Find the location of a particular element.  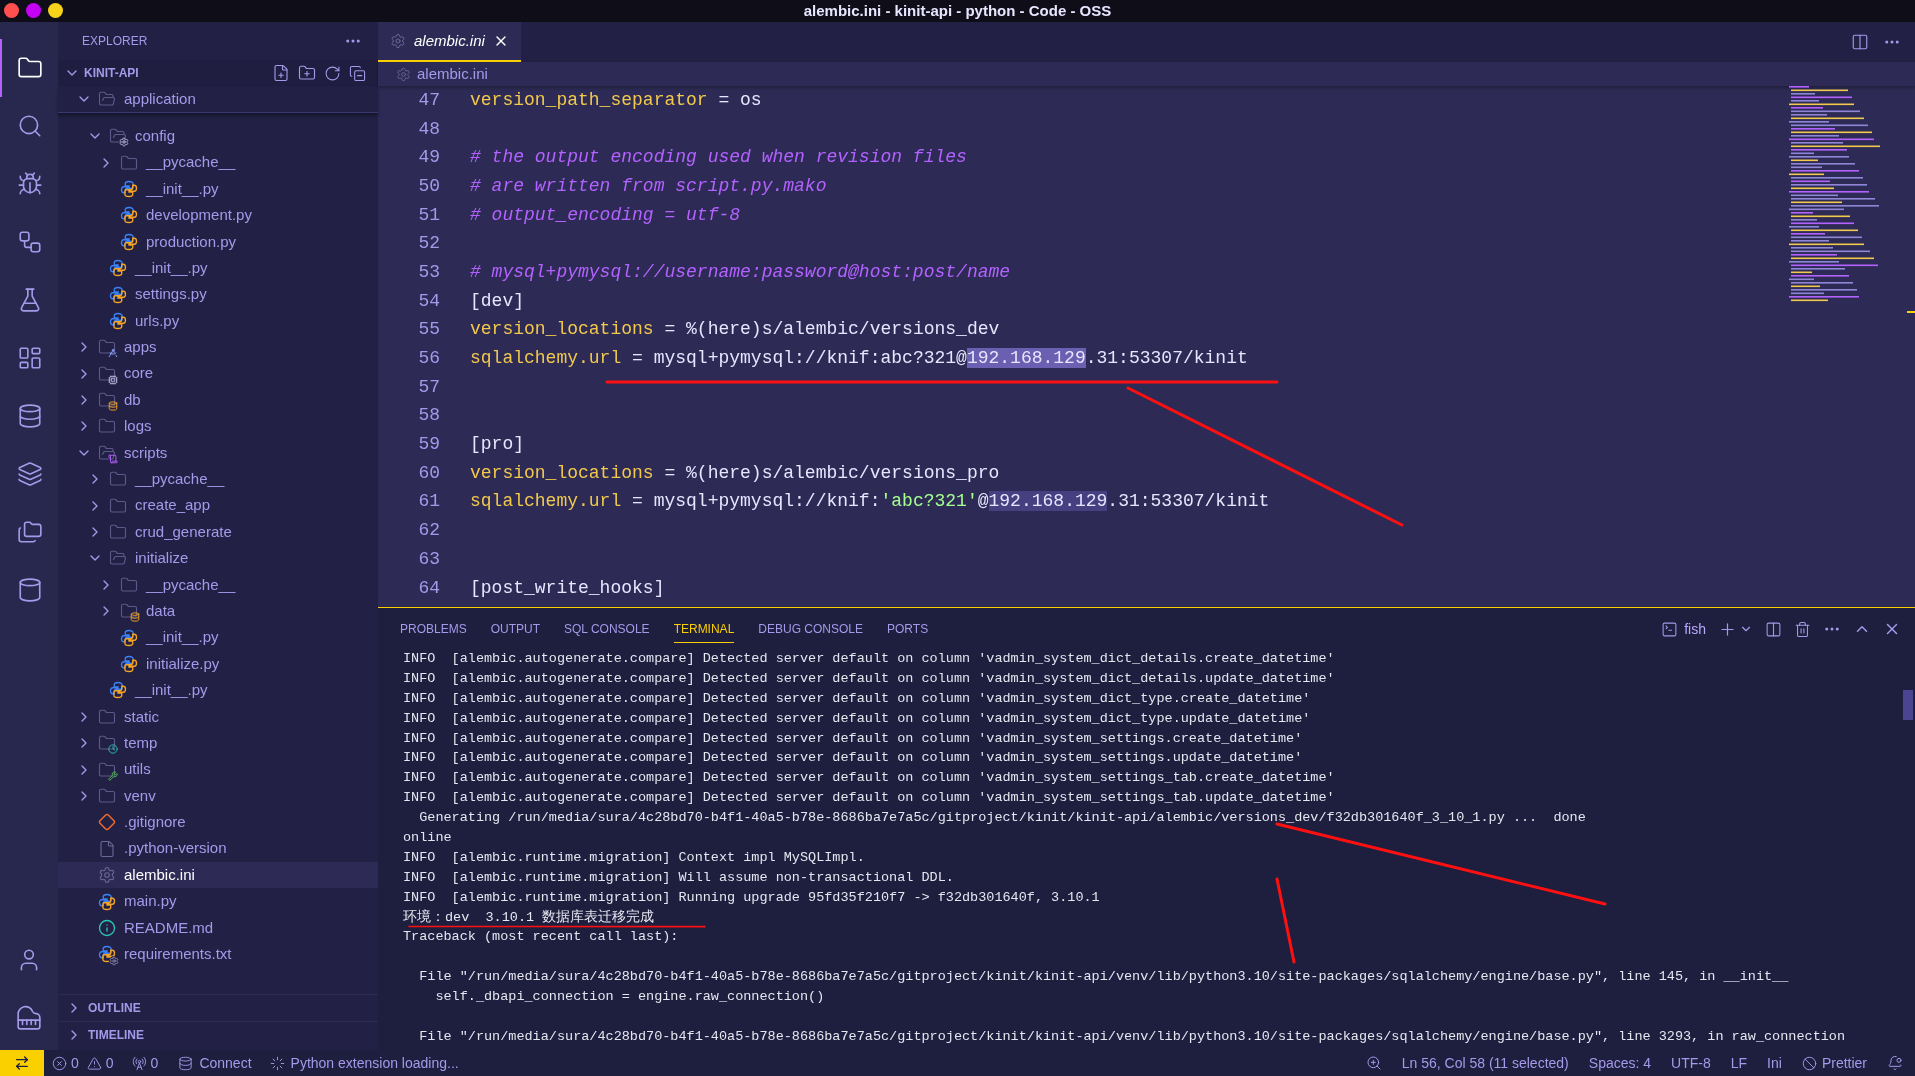

tree-item: db is located at coordinates (218, 400).